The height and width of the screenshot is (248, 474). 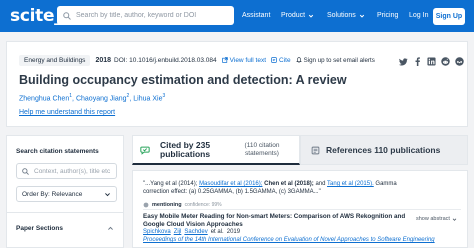 What do you see at coordinates (164, 96) in the screenshot?
I see `author-affiliation: 3` at bounding box center [164, 96].